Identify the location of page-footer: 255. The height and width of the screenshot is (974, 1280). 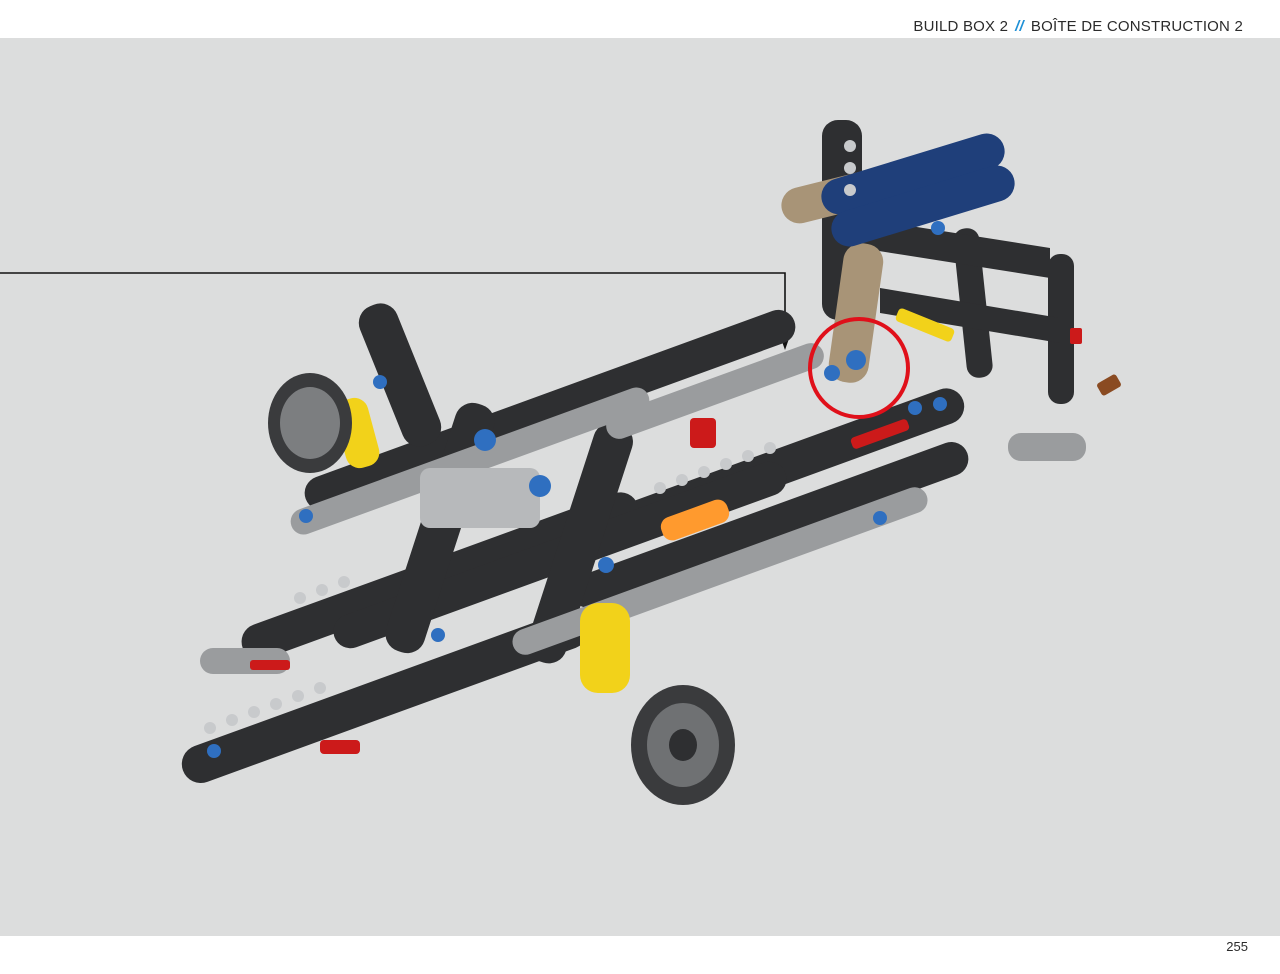
(640, 955).